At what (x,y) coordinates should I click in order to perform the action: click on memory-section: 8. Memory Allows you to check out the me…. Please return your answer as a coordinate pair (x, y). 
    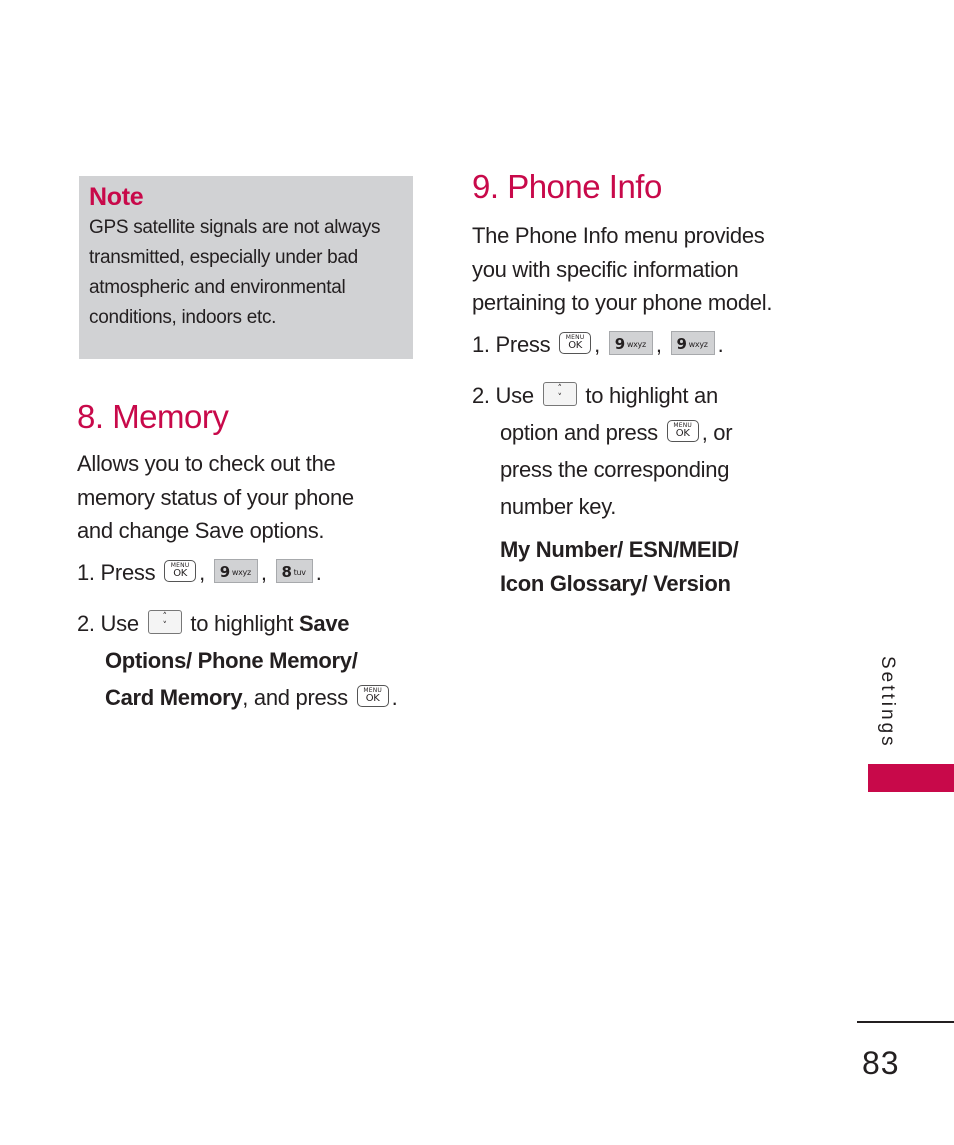
    Looking at the image, I should click on (257, 556).